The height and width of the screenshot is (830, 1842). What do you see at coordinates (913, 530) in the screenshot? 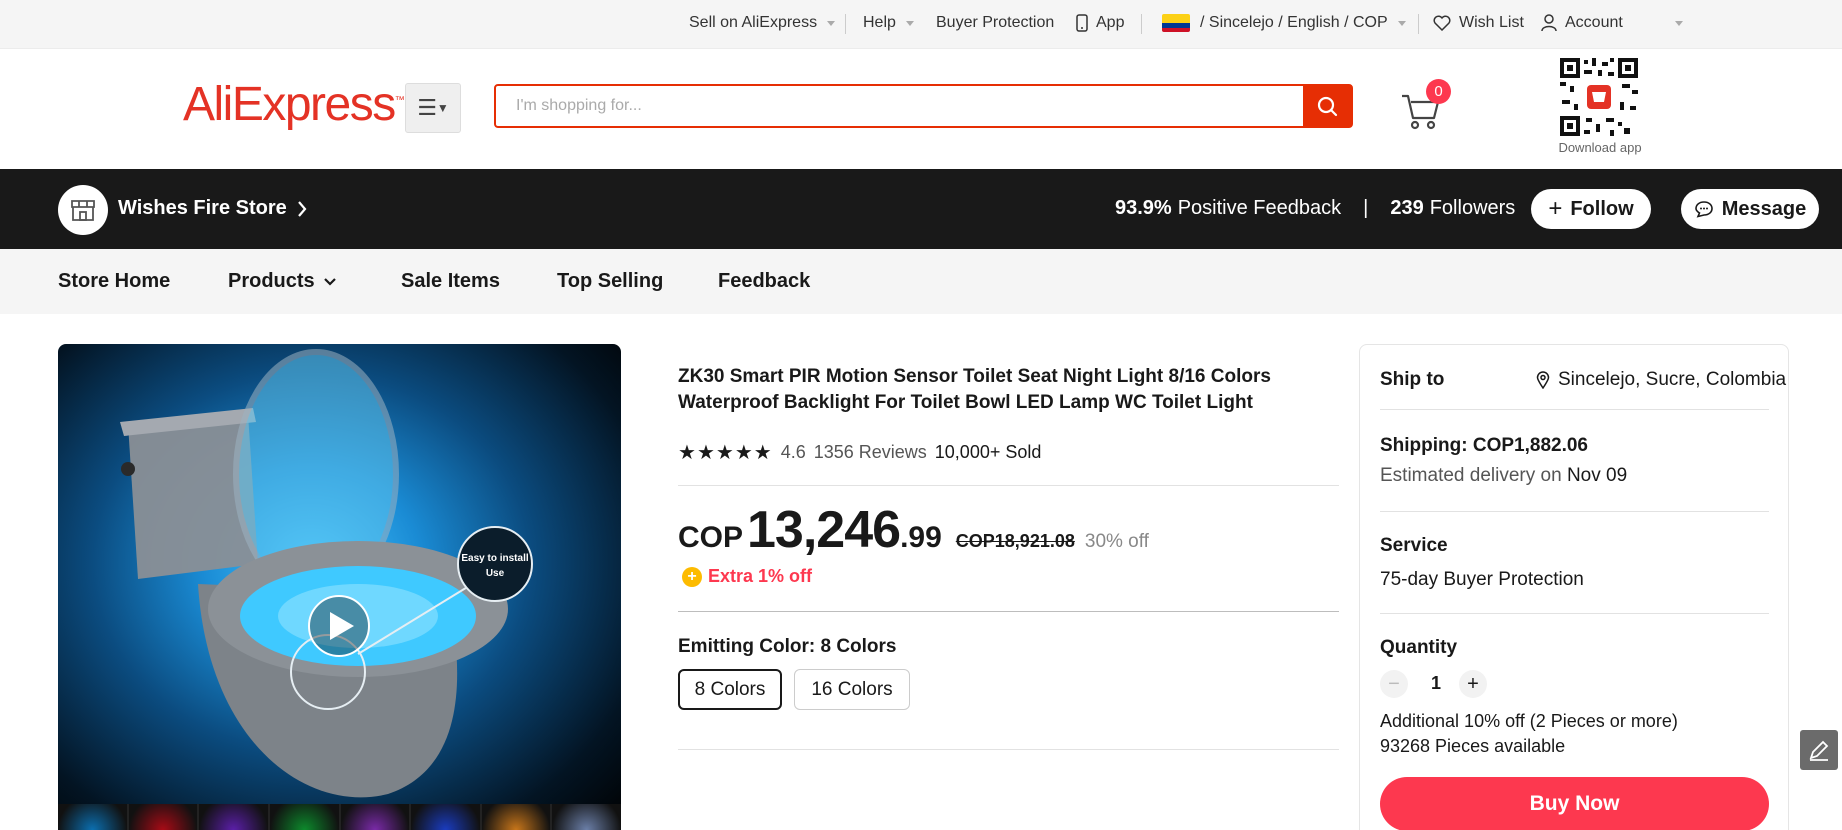
I see `price-block: COP 13,246 .99 COP18,921.08 30% off` at bounding box center [913, 530].